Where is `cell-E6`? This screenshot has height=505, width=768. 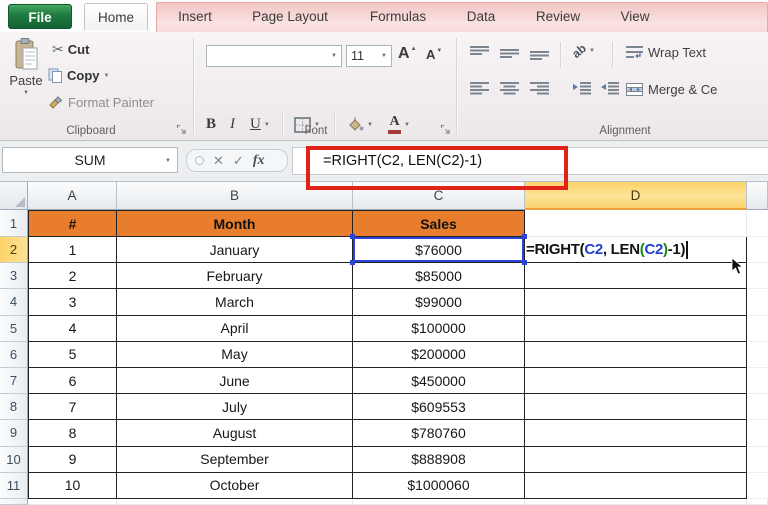
cell-E6 is located at coordinates (757, 354).